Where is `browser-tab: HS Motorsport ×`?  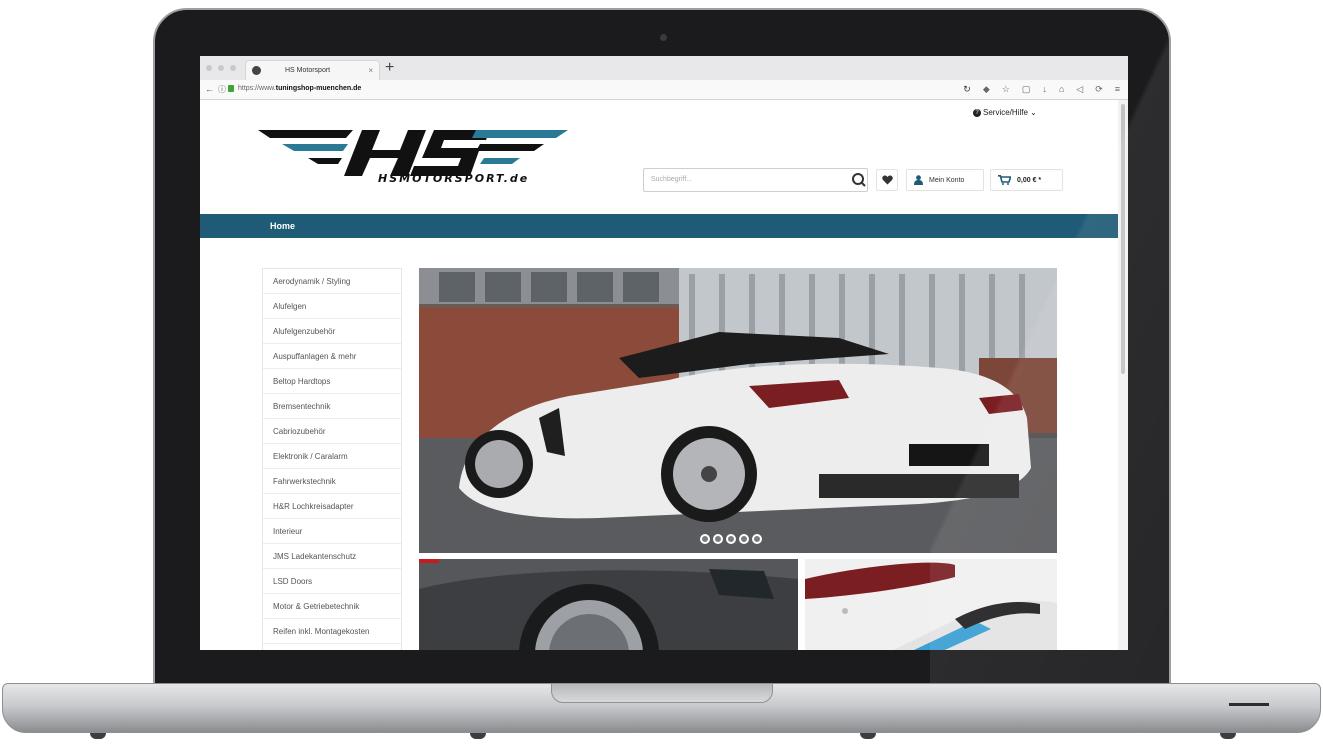 browser-tab: HS Motorsport × is located at coordinates (312, 70).